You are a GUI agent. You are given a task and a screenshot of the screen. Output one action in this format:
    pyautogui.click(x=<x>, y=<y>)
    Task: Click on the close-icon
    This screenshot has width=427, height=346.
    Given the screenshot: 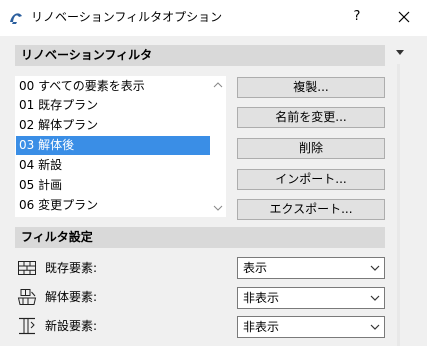 What is the action you would take?
    pyautogui.click(x=404, y=17)
    